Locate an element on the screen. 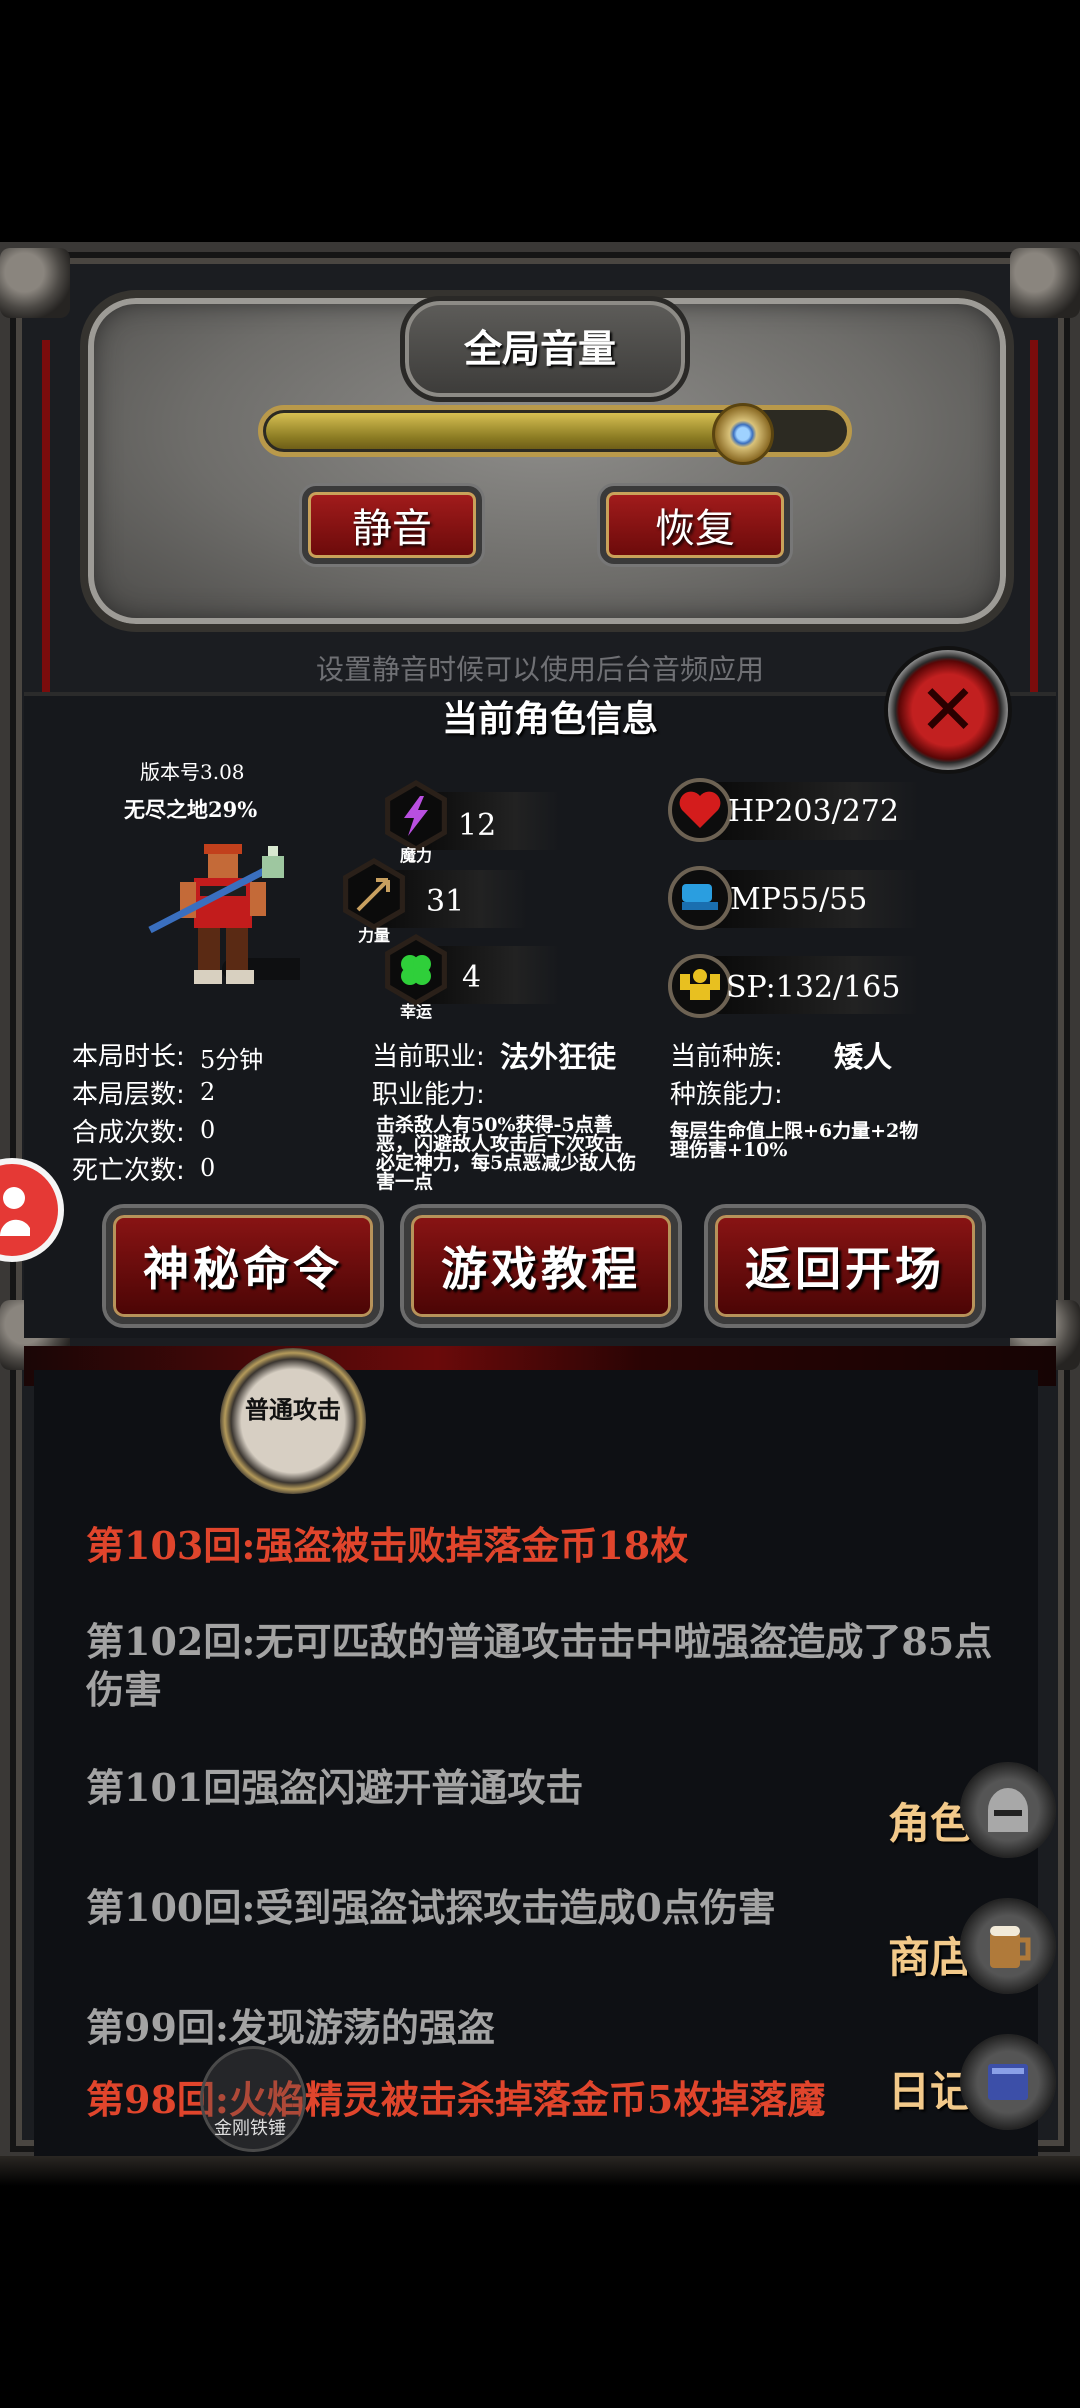 Image resolution: width=1080 pixels, height=2408 pixels. hammer-skill-label: 金刚铁锤 is located at coordinates (250, 2128).